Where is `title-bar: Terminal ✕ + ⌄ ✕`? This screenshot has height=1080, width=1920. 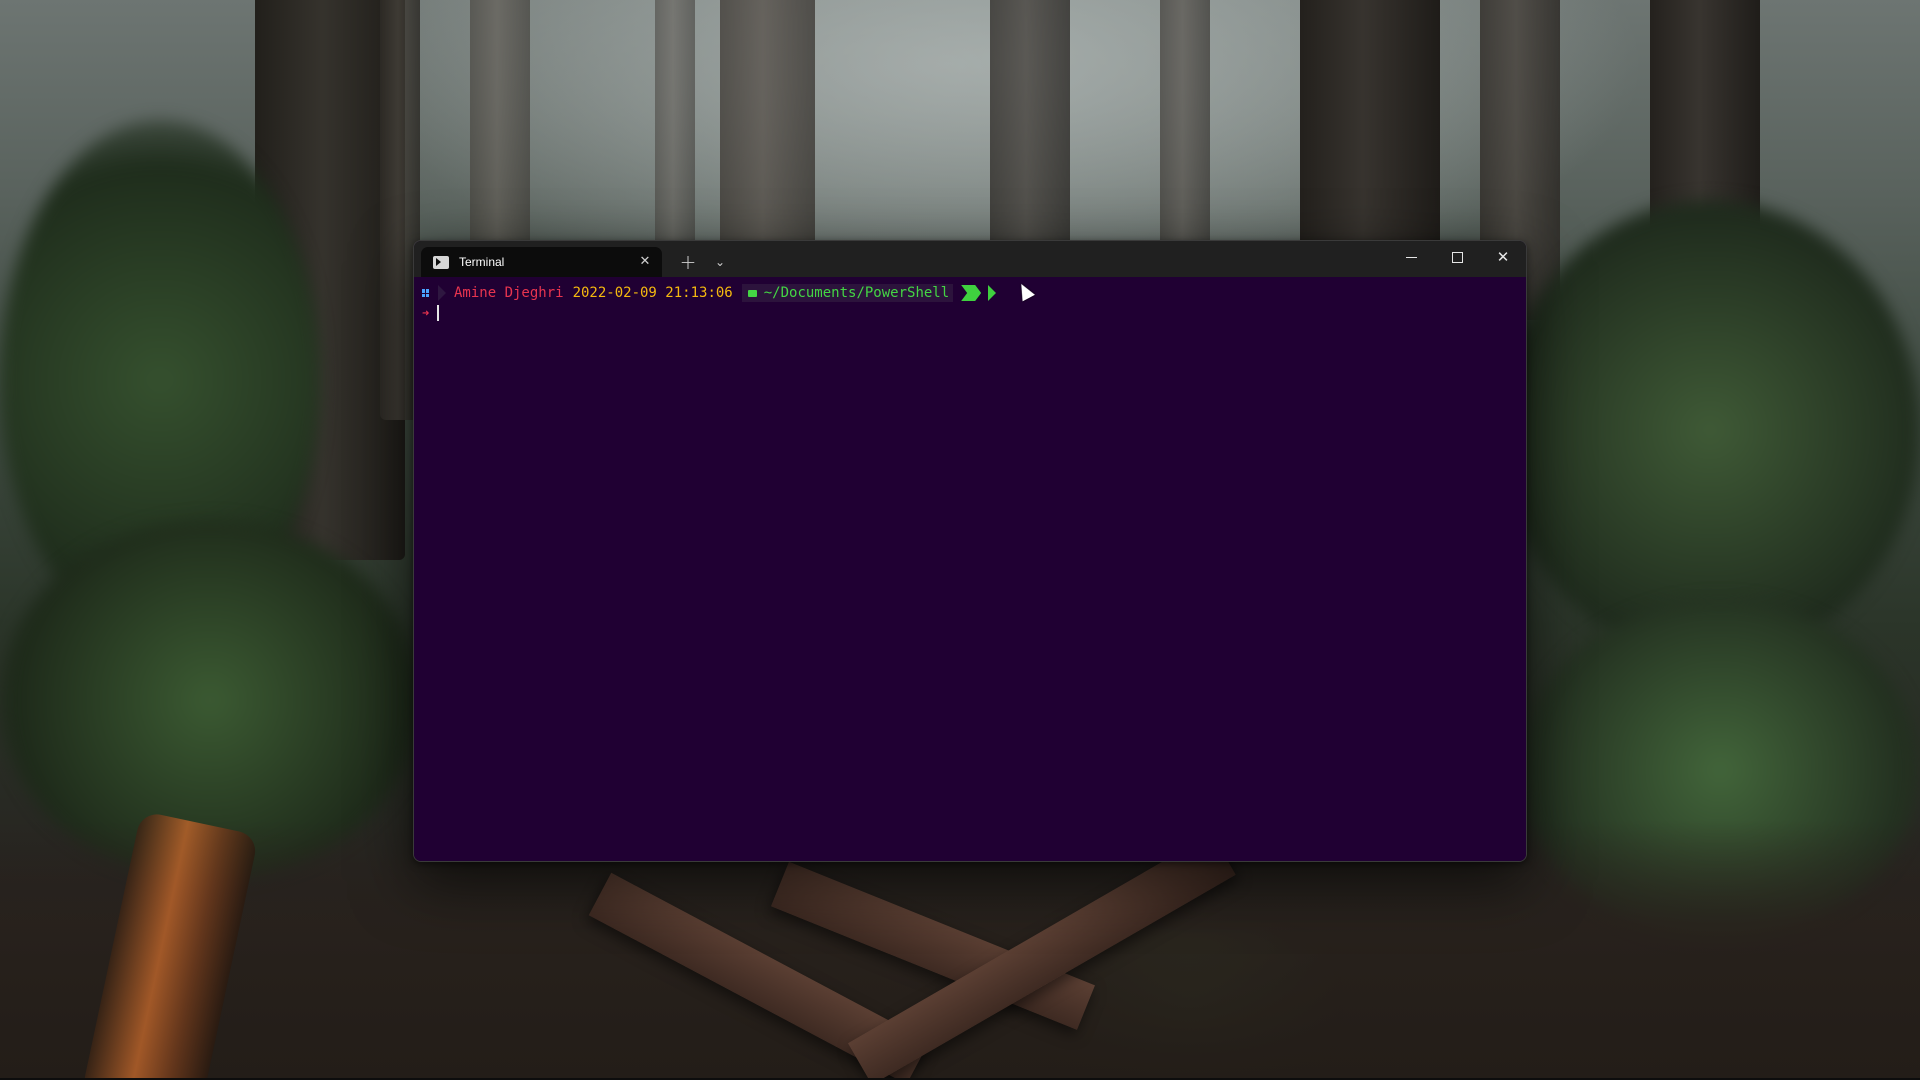 title-bar: Terminal ✕ + ⌄ ✕ is located at coordinates (970, 259).